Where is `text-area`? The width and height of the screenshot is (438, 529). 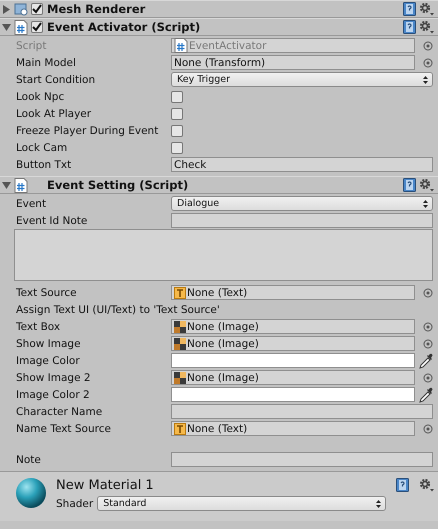 text-area is located at coordinates (223, 255).